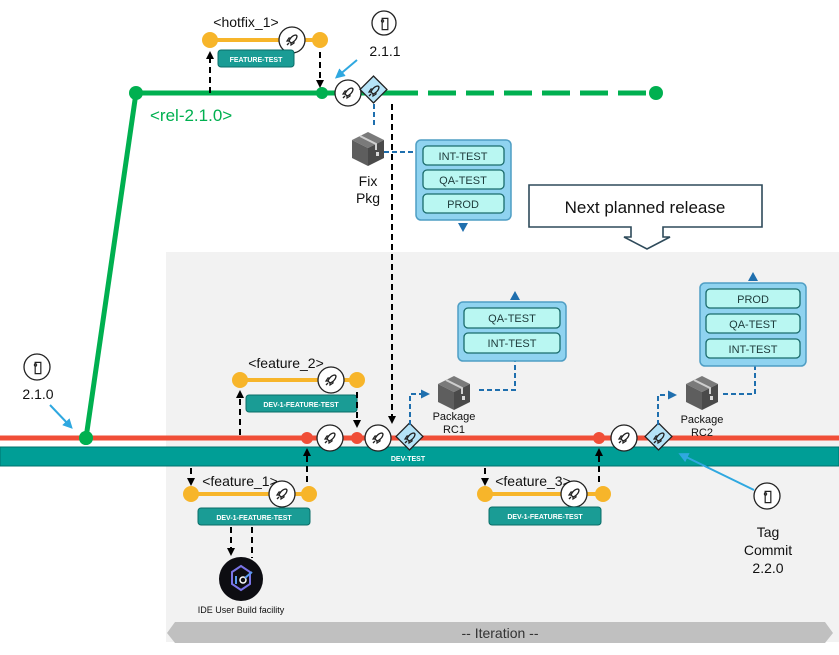  What do you see at coordinates (454, 430) in the screenshot?
I see `rc1-label-2: RC1` at bounding box center [454, 430].